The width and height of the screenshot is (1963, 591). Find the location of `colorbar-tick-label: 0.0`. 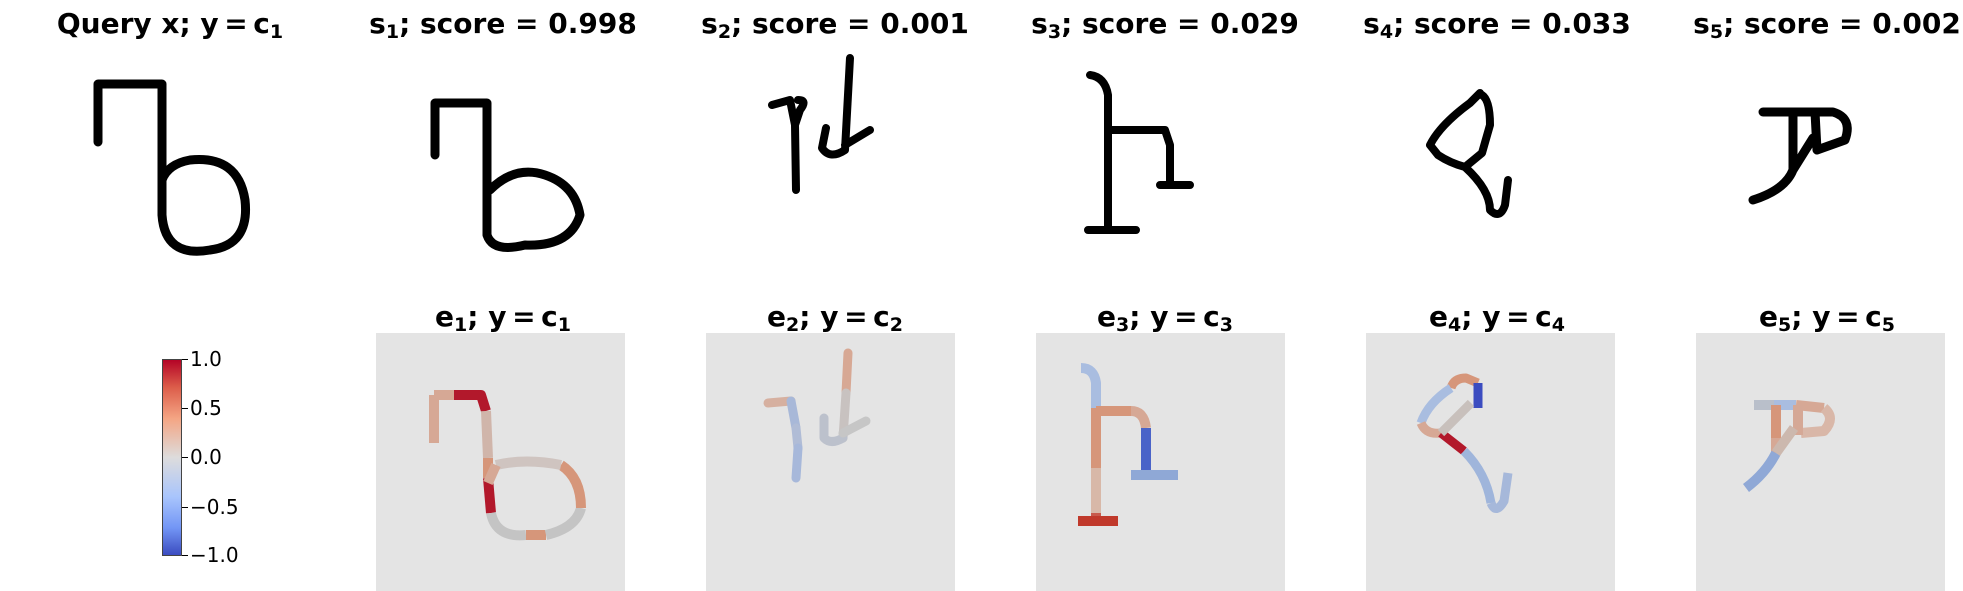

colorbar-tick-label: 0.0 is located at coordinates (206, 457).